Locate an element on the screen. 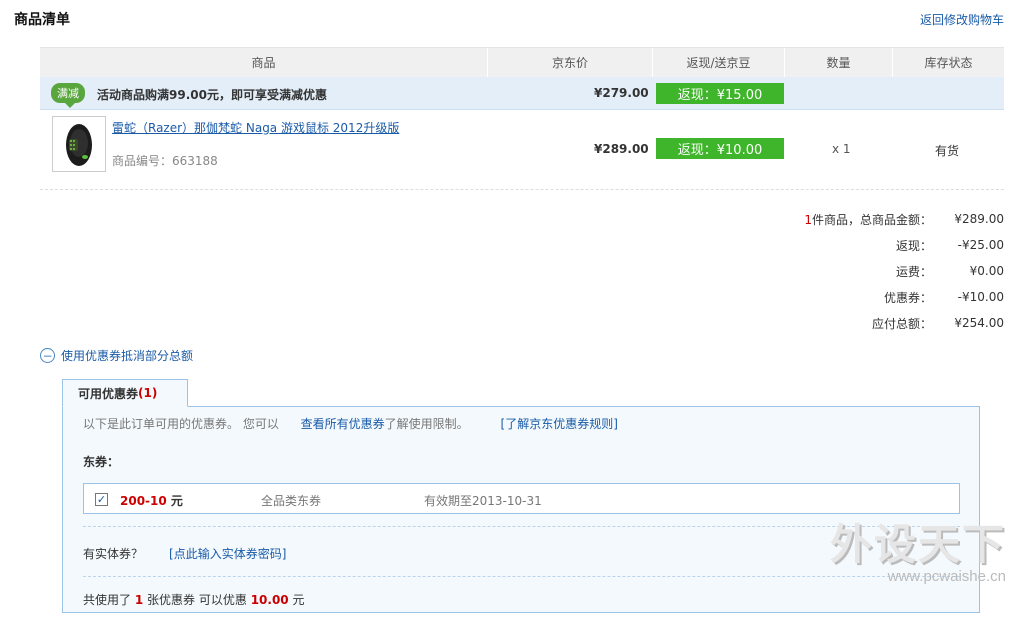 The image size is (1024, 621). coupon-intro-text: 以下是此订单可用的优惠券。 您可以 is located at coordinates (181, 424).